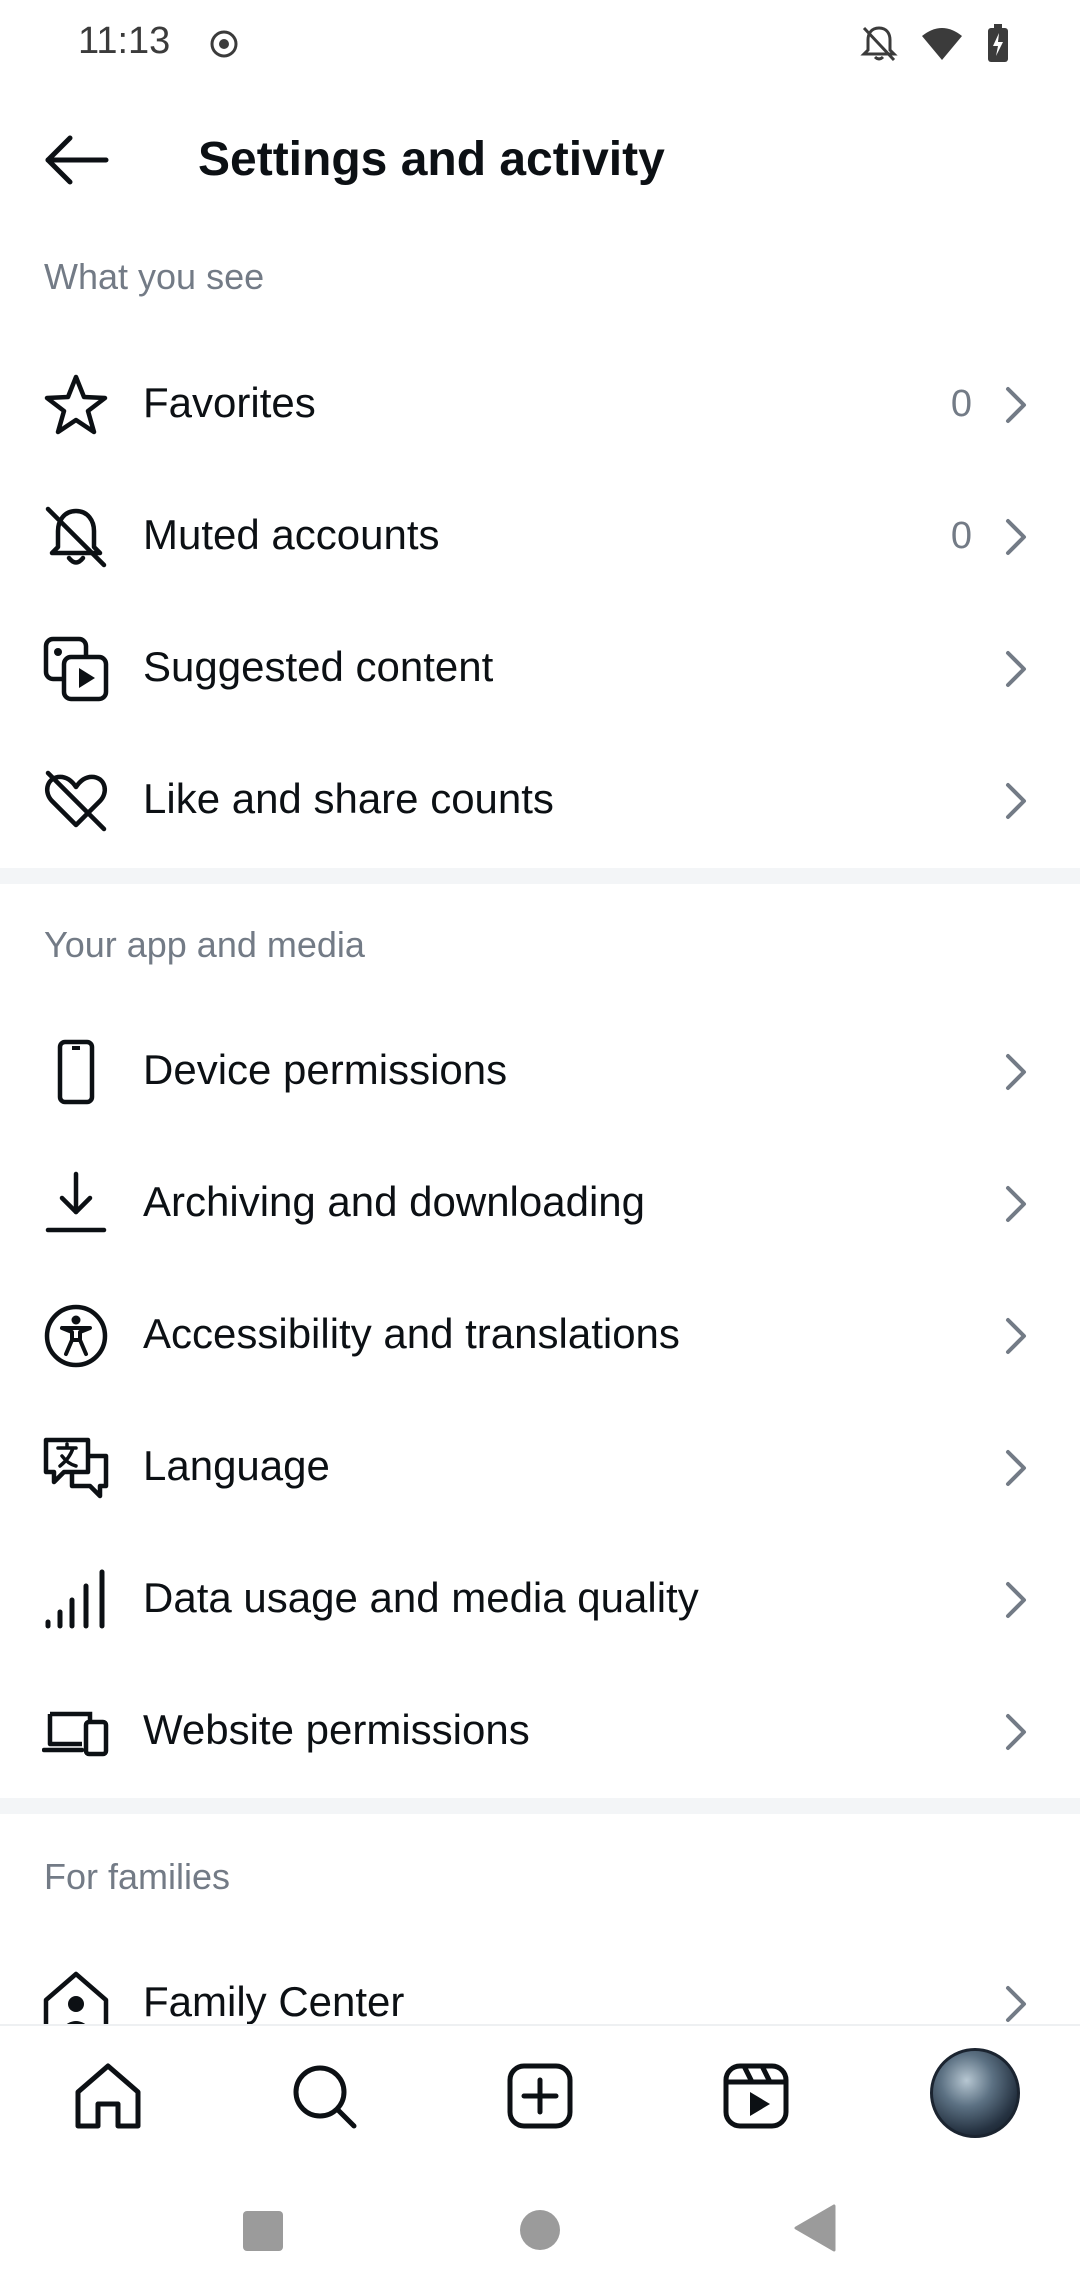 This screenshot has width=1080, height=2280. I want to click on like-share-counts-row: Like and share counts, so click(540, 801).